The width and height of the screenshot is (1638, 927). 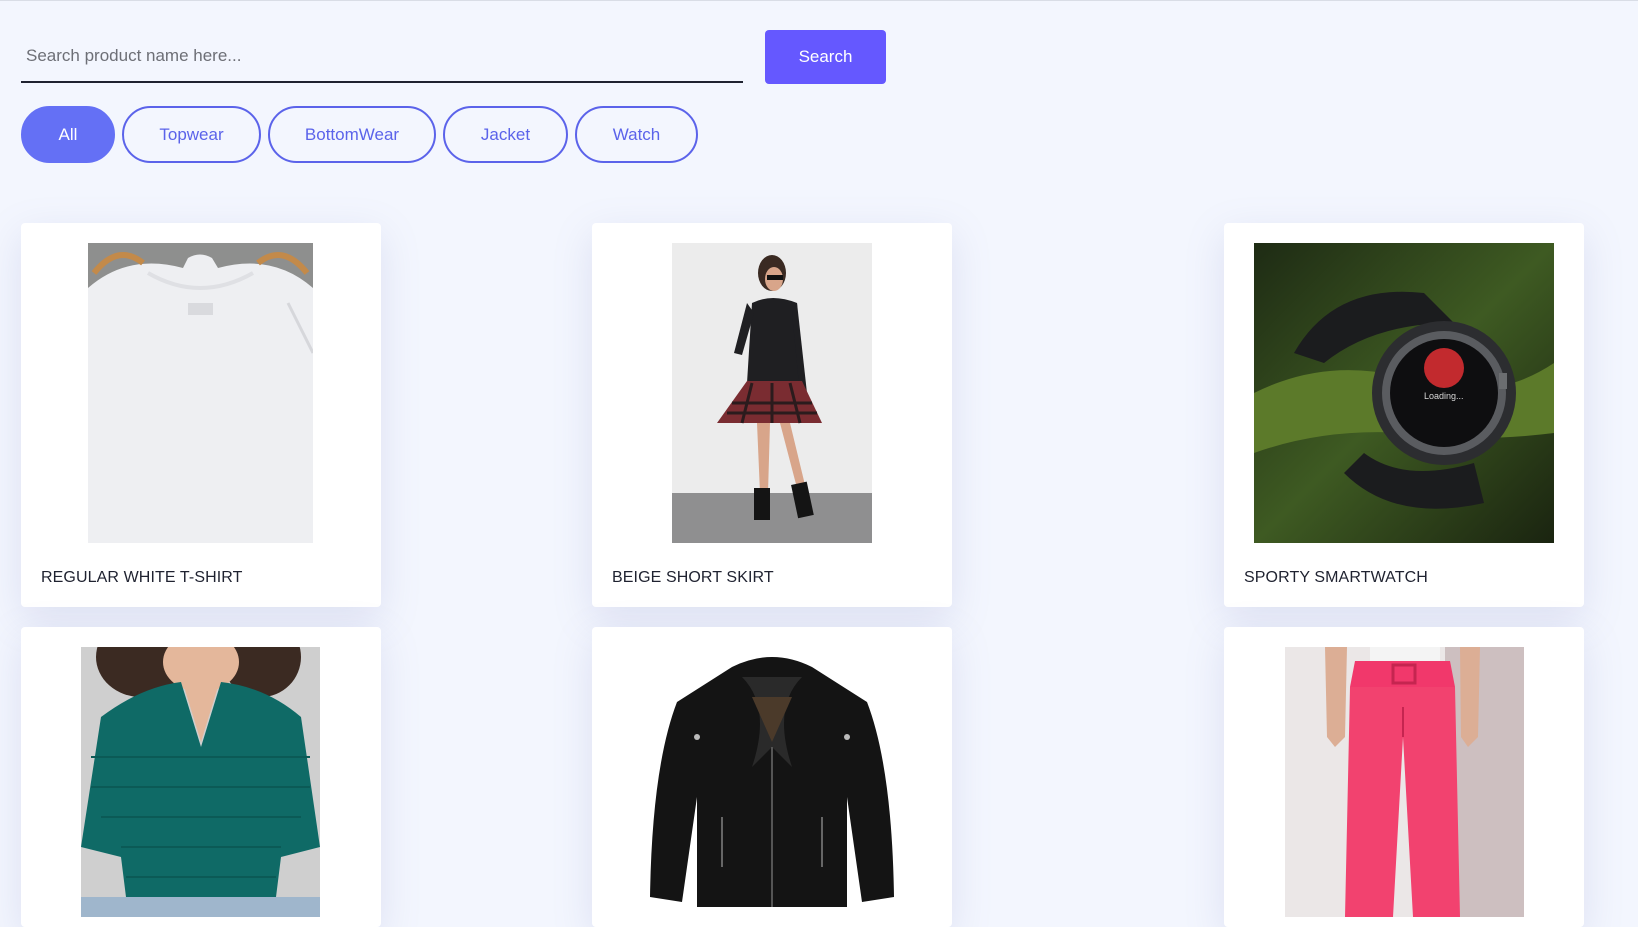 I want to click on white-tshirt-image, so click(x=200, y=393).